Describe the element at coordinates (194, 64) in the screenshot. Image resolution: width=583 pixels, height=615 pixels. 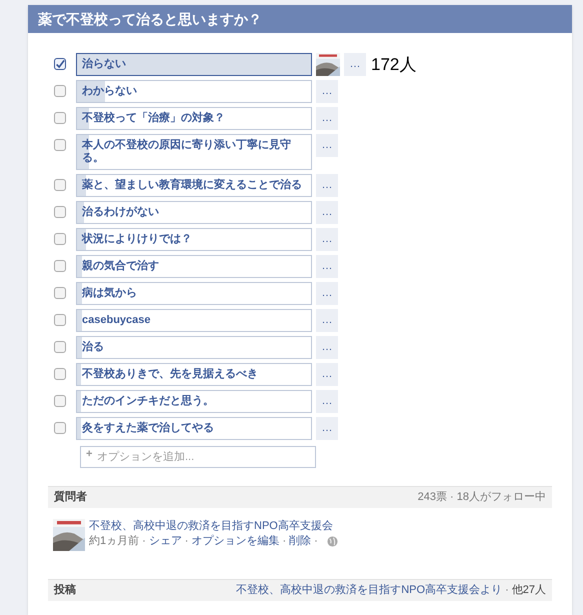
I see `option-bar: 治らない` at that location.